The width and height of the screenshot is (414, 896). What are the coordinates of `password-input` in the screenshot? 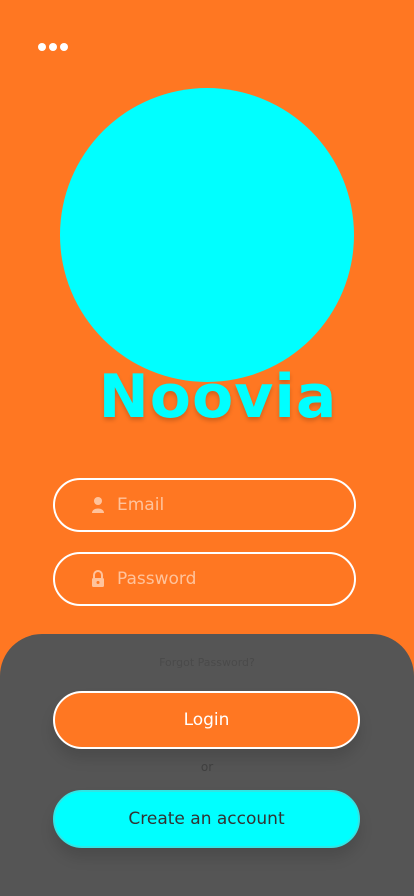 It's located at (217, 579).